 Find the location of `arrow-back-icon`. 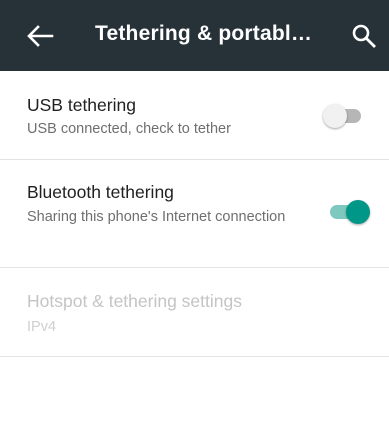

arrow-back-icon is located at coordinates (40, 36).